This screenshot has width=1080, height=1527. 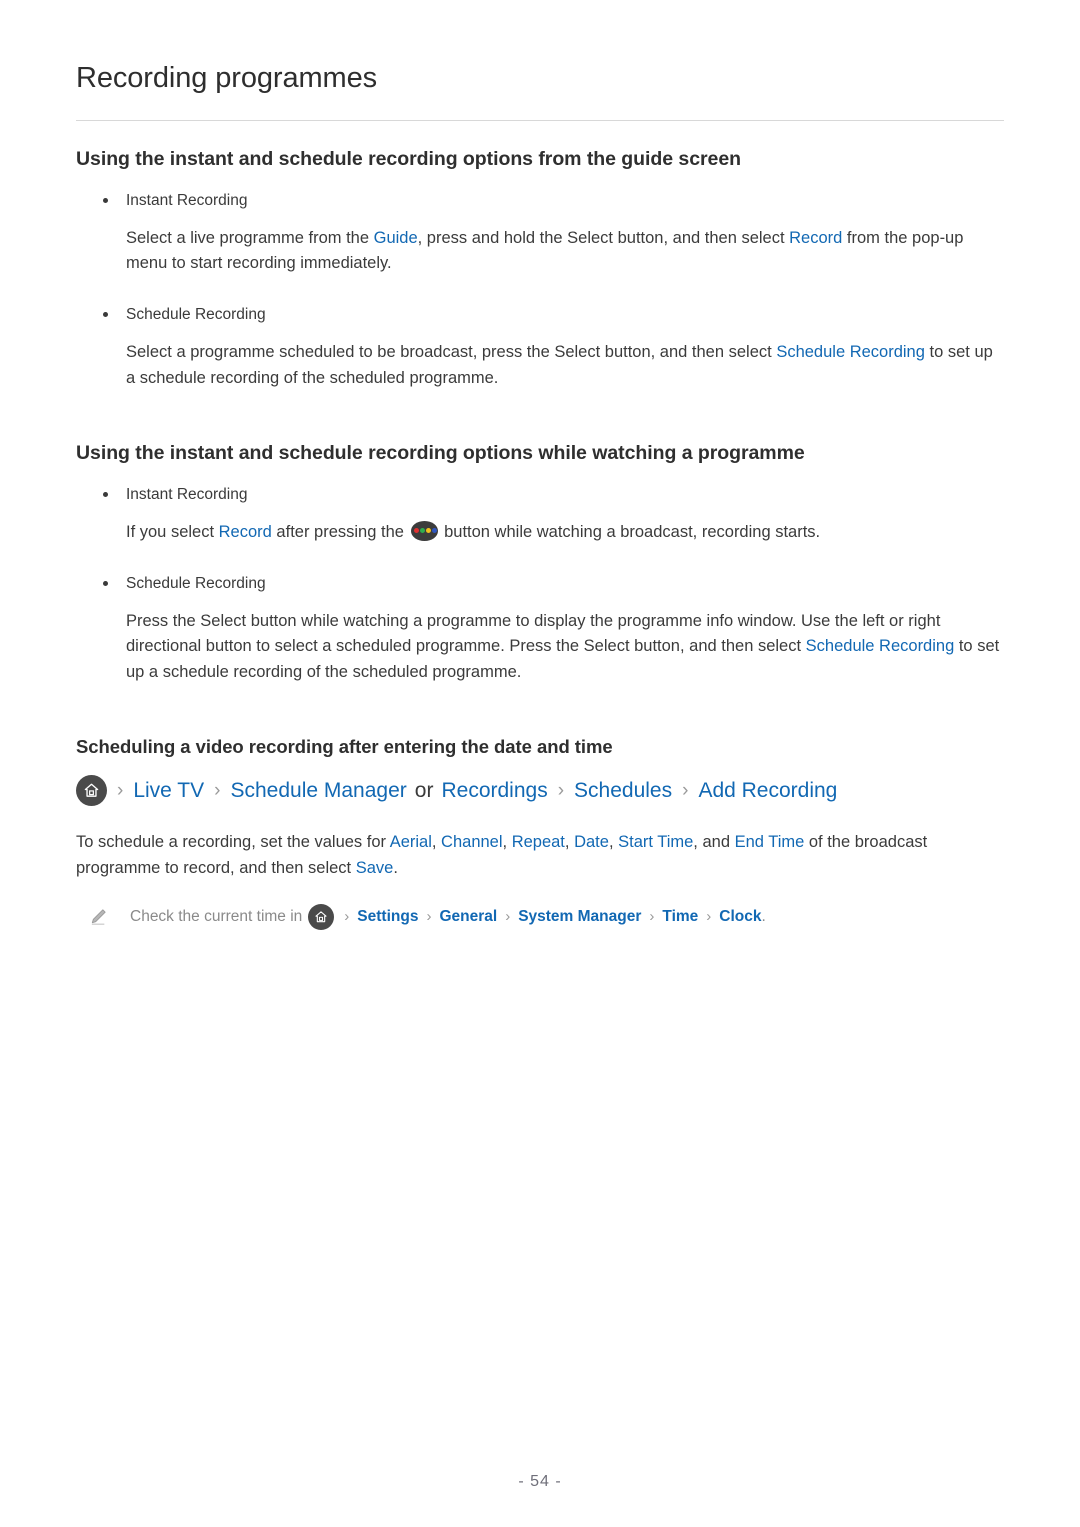 What do you see at coordinates (387, 917) in the screenshot?
I see `note-link-settings: Settings` at bounding box center [387, 917].